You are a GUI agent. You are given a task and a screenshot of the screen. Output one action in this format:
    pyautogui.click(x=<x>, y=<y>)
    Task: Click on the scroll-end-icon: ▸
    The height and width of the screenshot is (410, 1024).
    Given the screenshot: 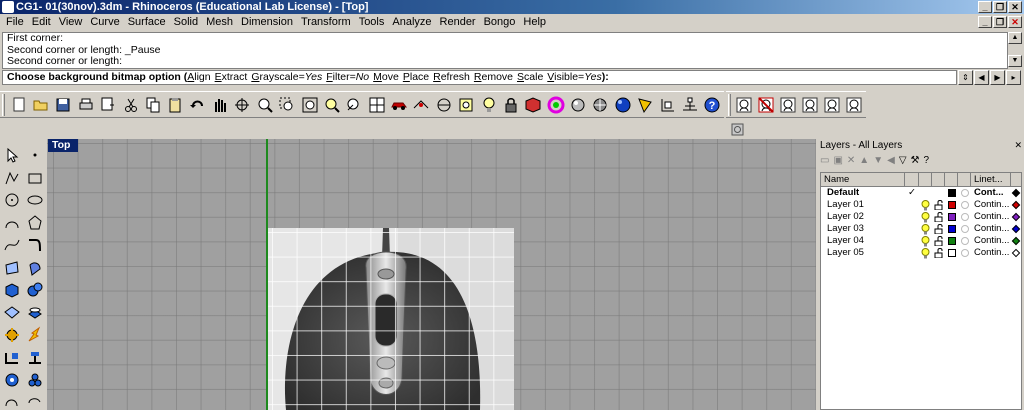 What is the action you would take?
    pyautogui.click(x=1013, y=77)
    